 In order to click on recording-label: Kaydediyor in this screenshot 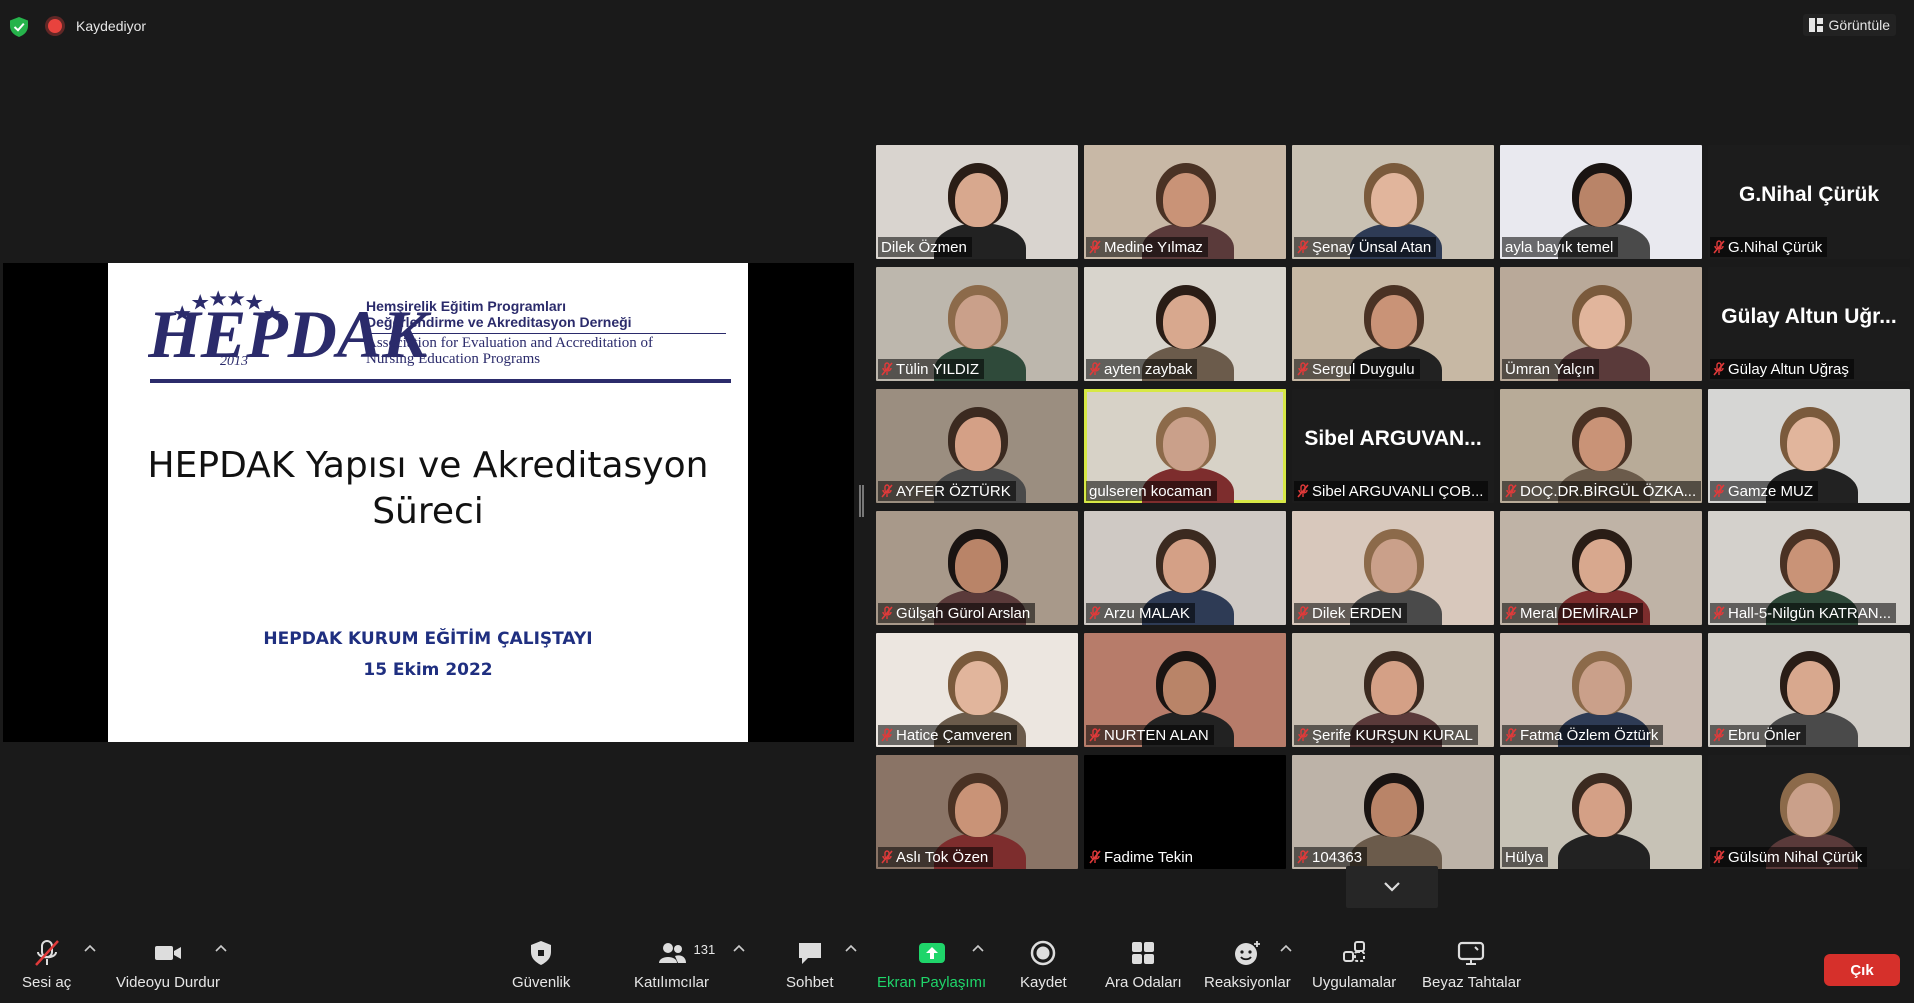, I will do `click(111, 26)`.